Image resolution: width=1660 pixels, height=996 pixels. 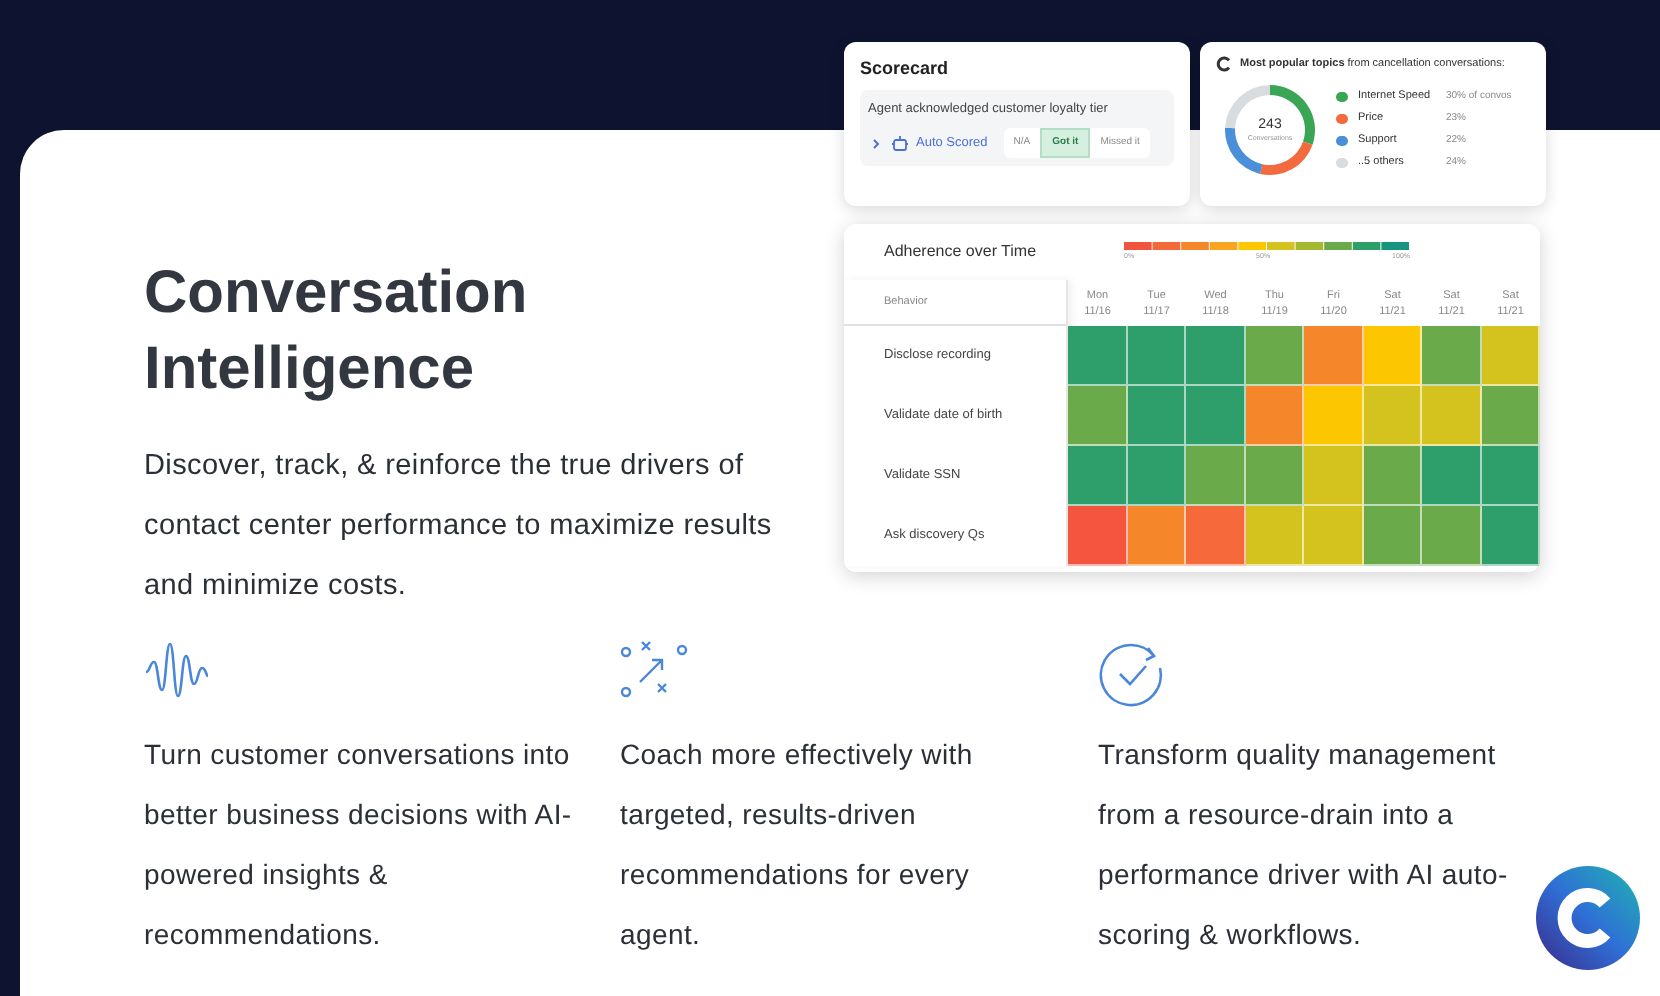 I want to click on page-heading: Conversation Intelligence, so click(x=337, y=332).